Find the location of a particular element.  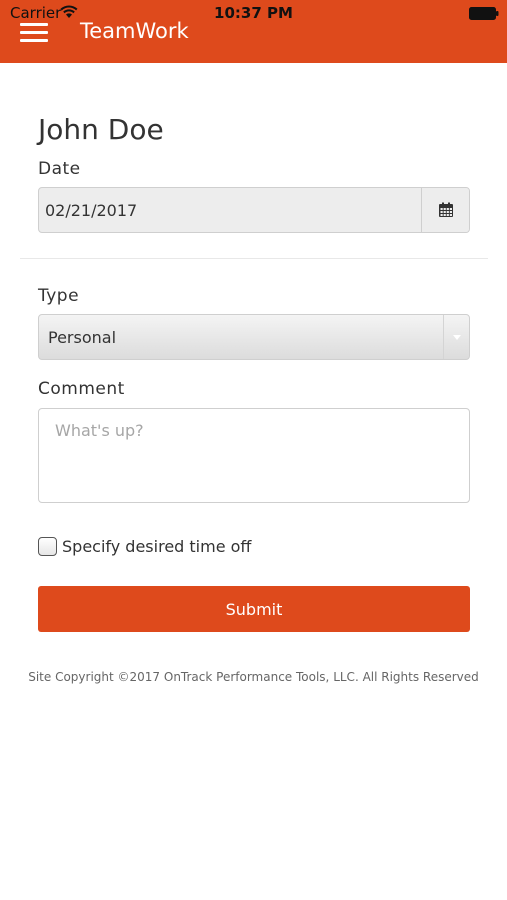

hamburger-menu-icon is located at coordinates (34, 33).